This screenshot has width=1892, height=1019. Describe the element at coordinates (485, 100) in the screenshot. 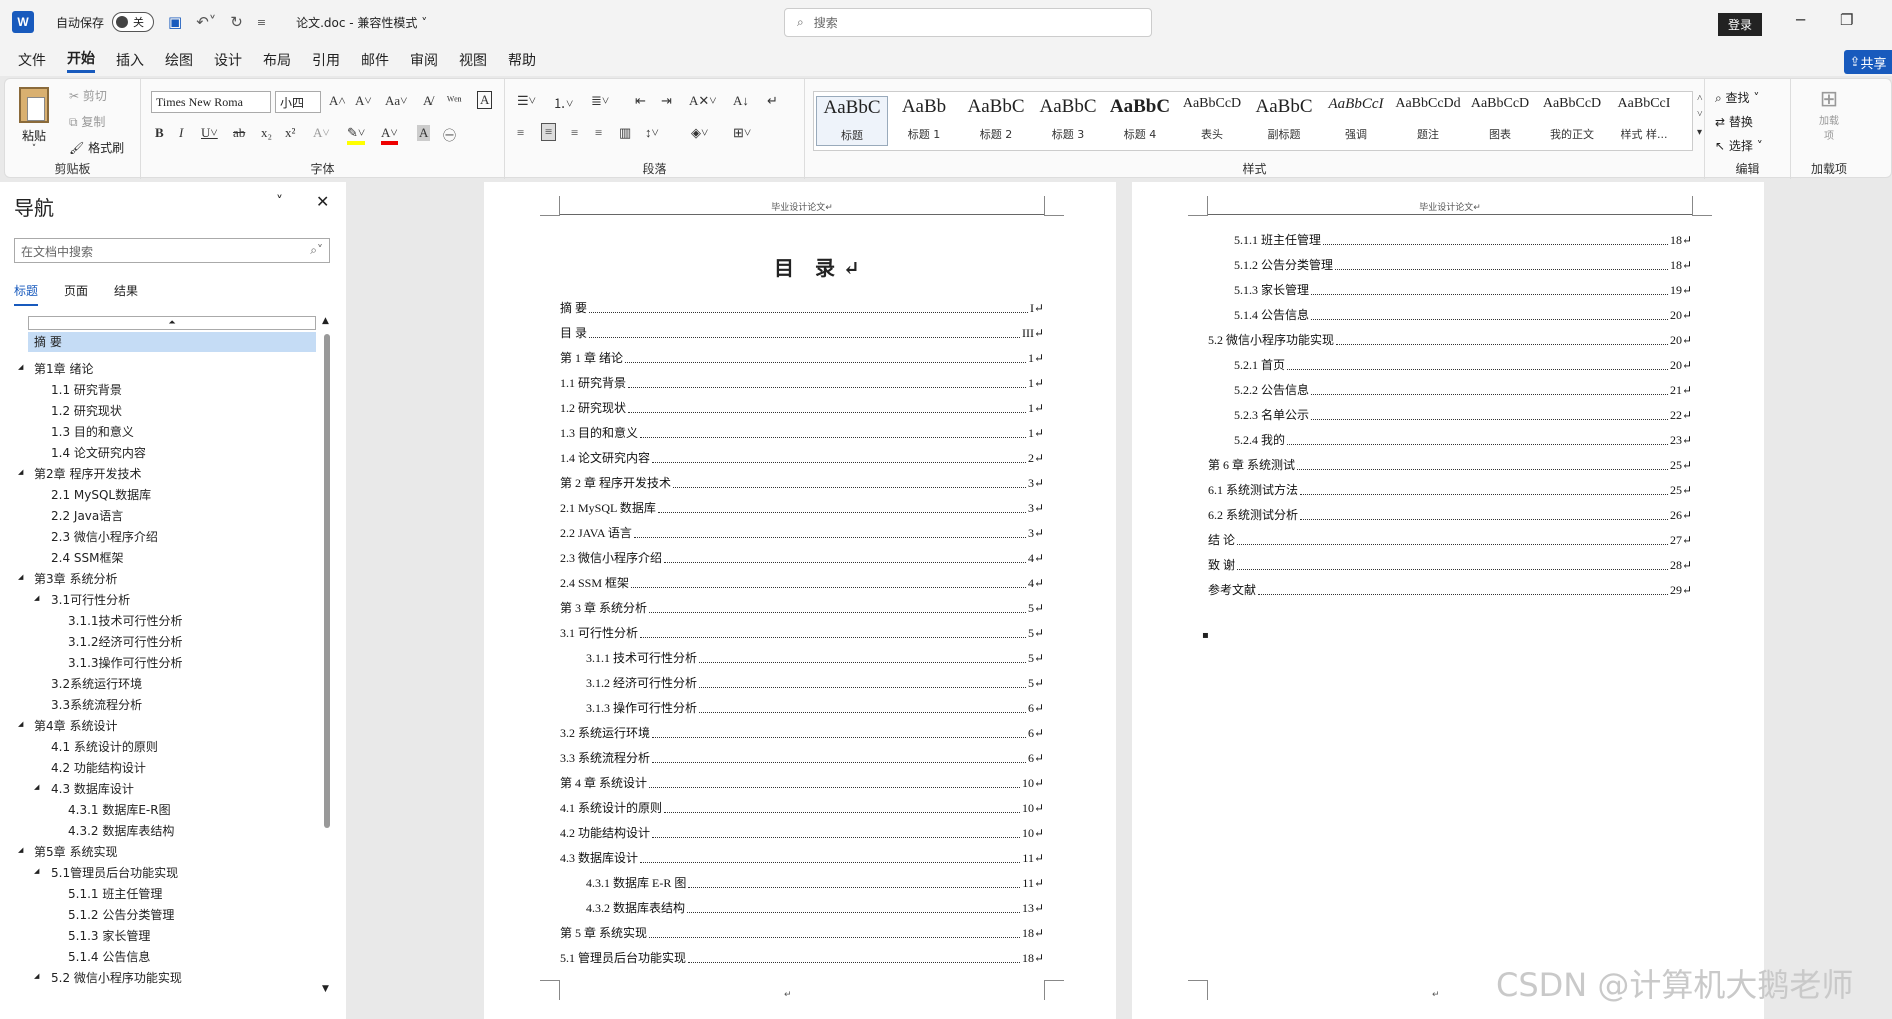

I see `char-border-icon: A` at that location.